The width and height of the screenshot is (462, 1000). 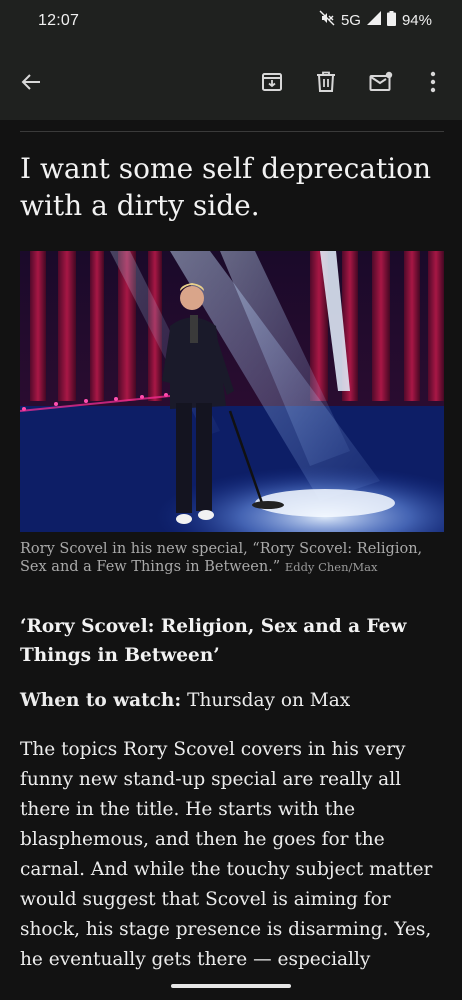 I want to click on more-vert-icon, so click(x=433, y=84).